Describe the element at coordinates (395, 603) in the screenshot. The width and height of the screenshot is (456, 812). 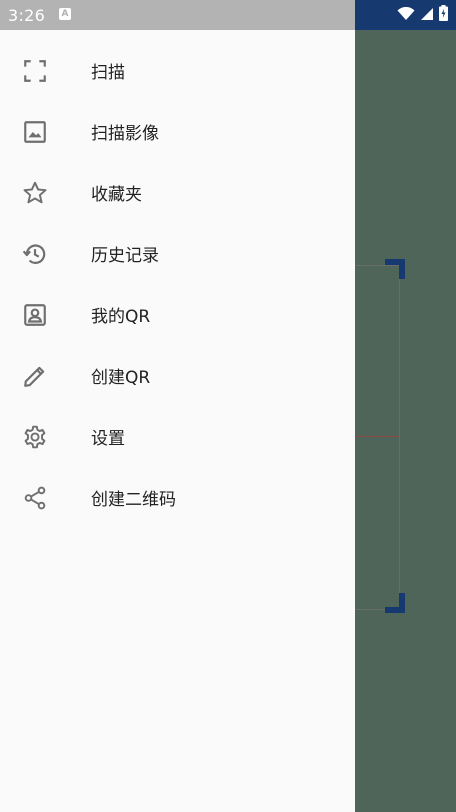
I see `scan-frame-corner-bottom-right` at that location.